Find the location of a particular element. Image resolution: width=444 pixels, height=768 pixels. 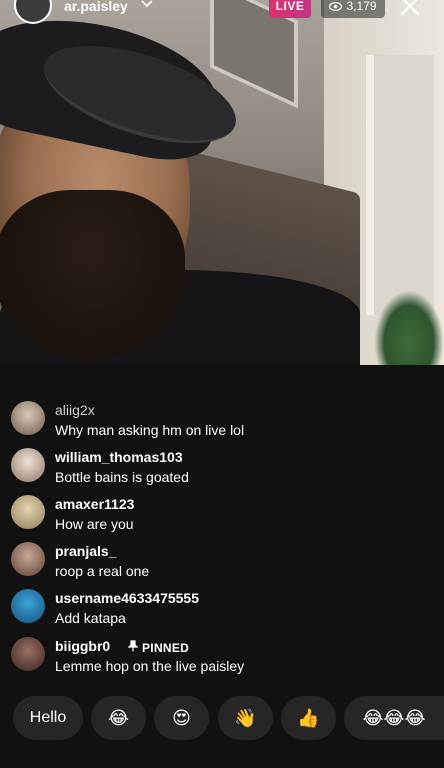

comment-text: Why man asking hm on live lol is located at coordinates (150, 430).